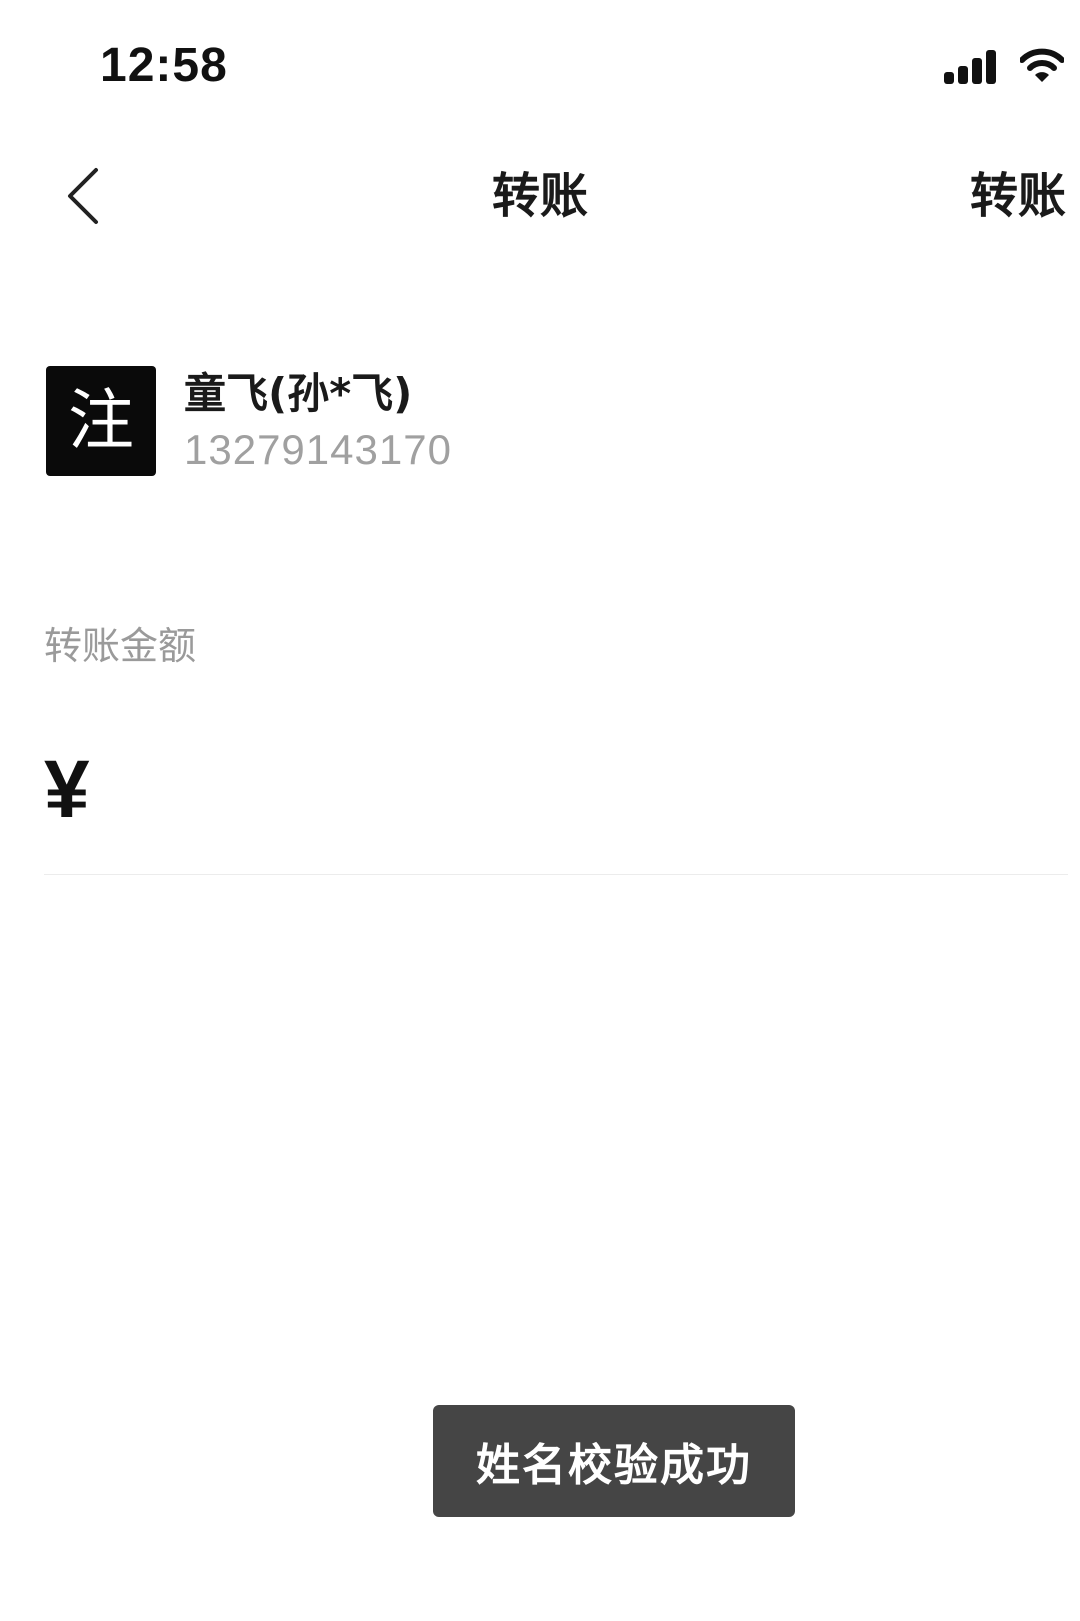 This screenshot has width=1080, height=1621. Describe the element at coordinates (1042, 65) in the screenshot. I see `wifi-icon` at that location.